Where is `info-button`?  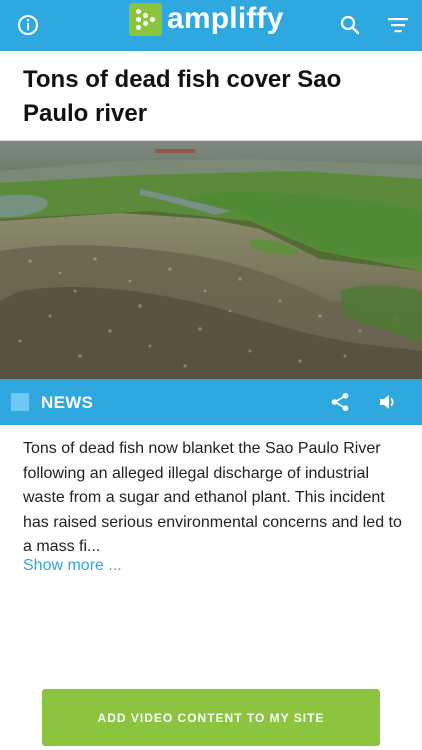 info-button is located at coordinates (28, 25).